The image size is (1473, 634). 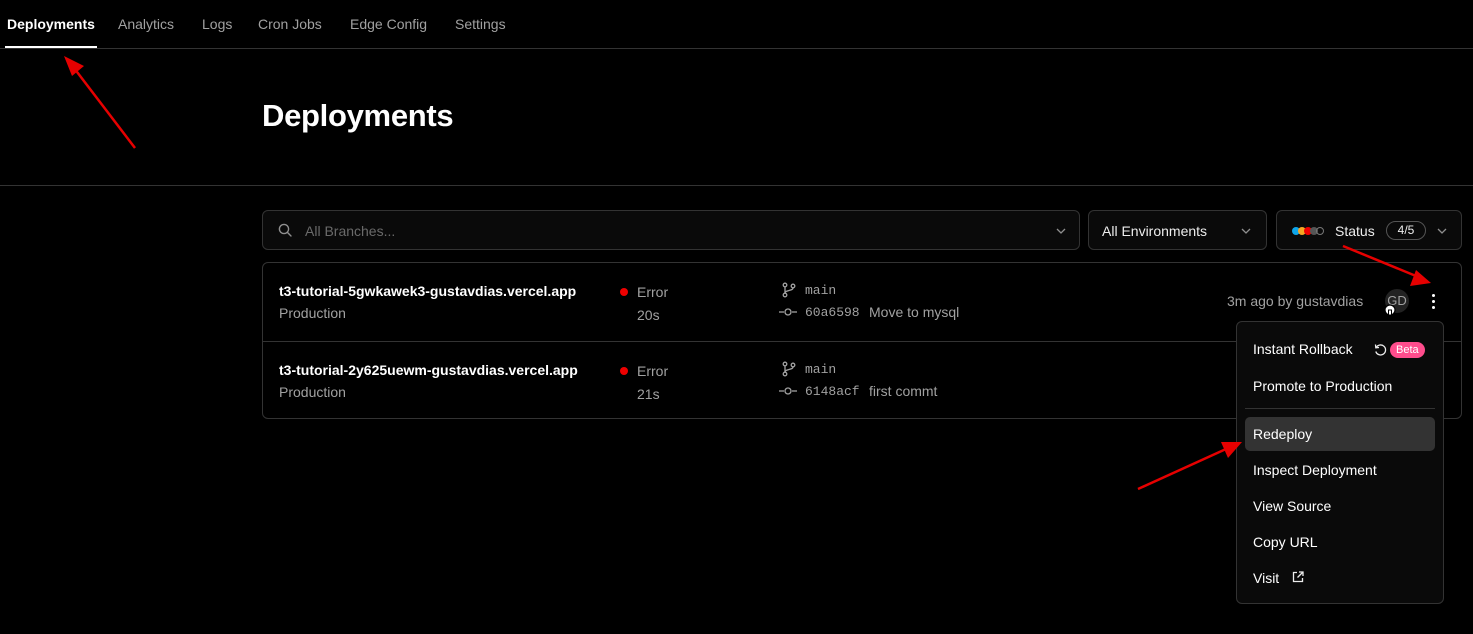 I want to click on branch-search, so click(x=671, y=230).